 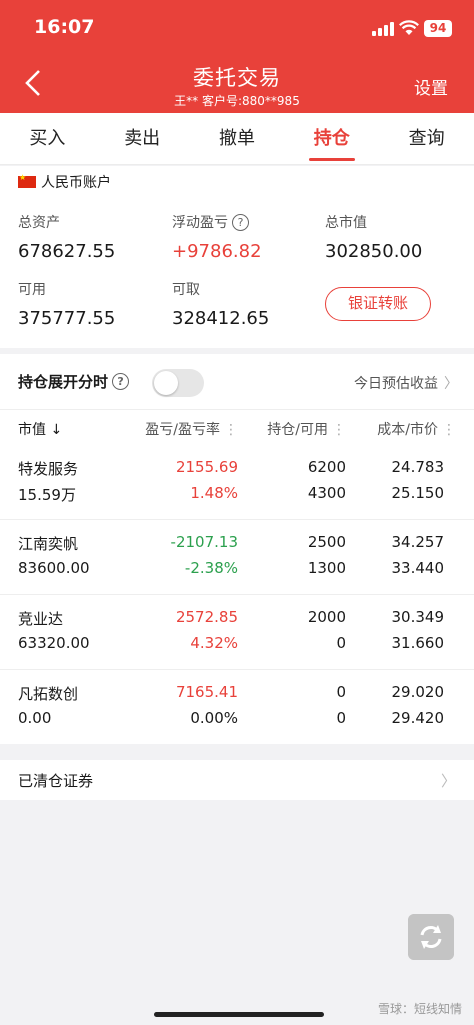 I want to click on stock-pnl: 2155.69, so click(x=206, y=467).